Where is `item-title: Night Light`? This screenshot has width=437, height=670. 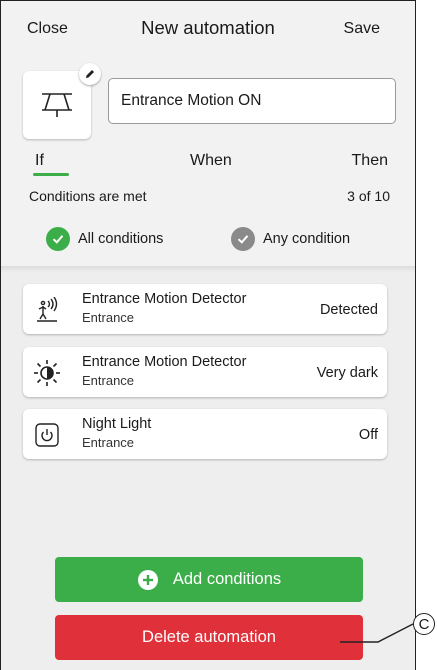 item-title: Night Light is located at coordinates (117, 424).